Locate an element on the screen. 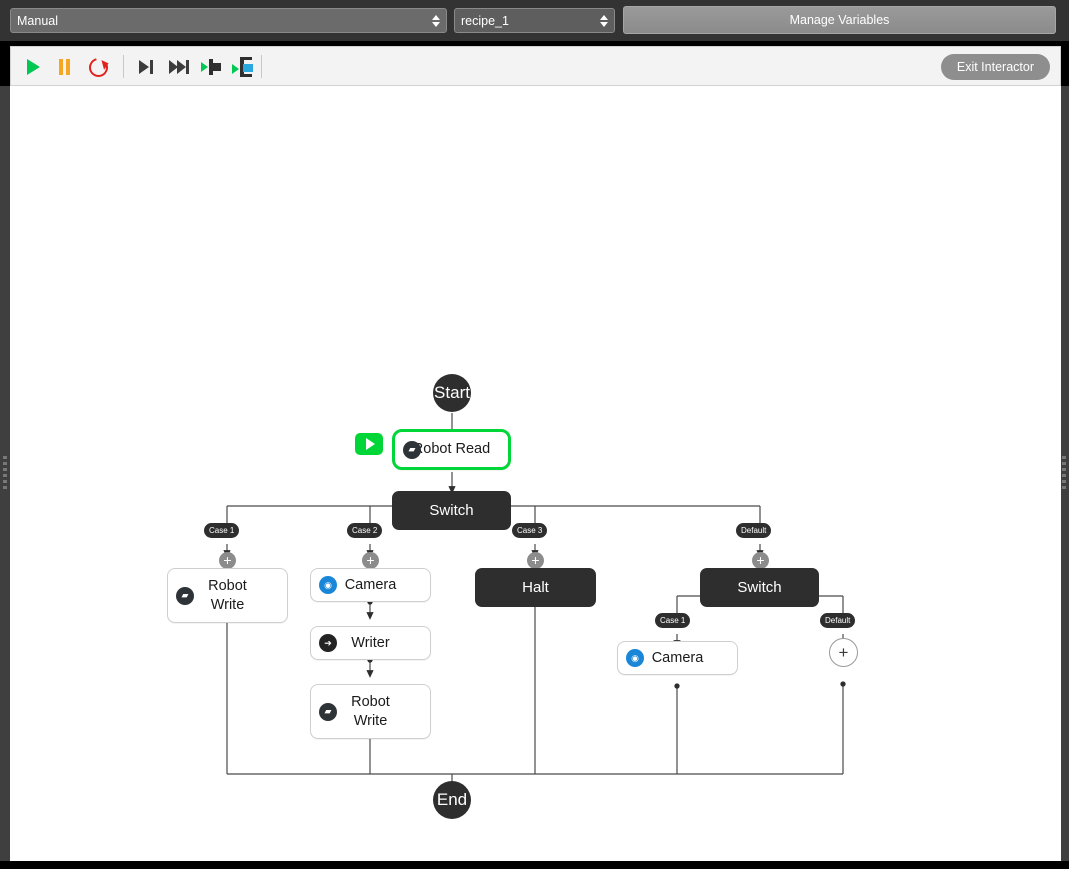 The image size is (1069, 869). run-to-node-button is located at coordinates (212, 67).